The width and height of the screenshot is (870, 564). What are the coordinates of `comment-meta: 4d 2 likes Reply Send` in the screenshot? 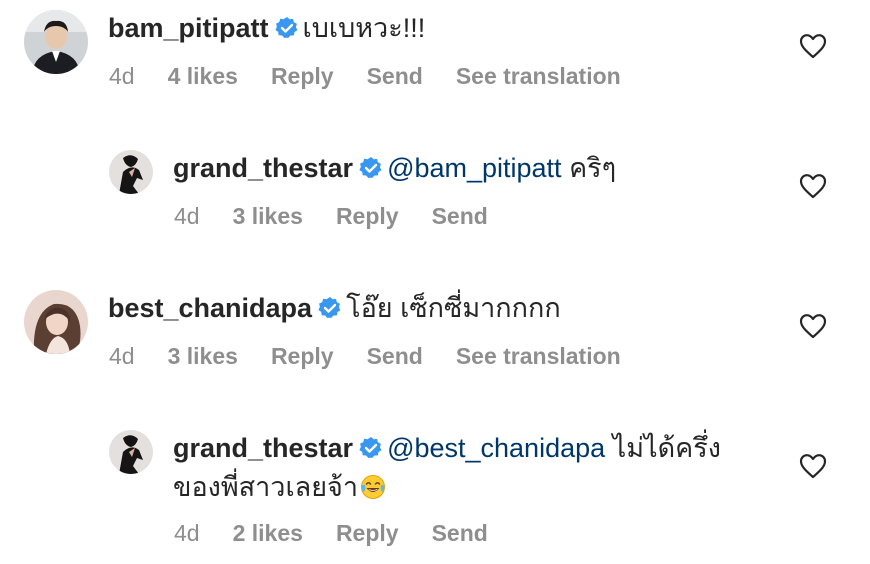 It's located at (347, 533).